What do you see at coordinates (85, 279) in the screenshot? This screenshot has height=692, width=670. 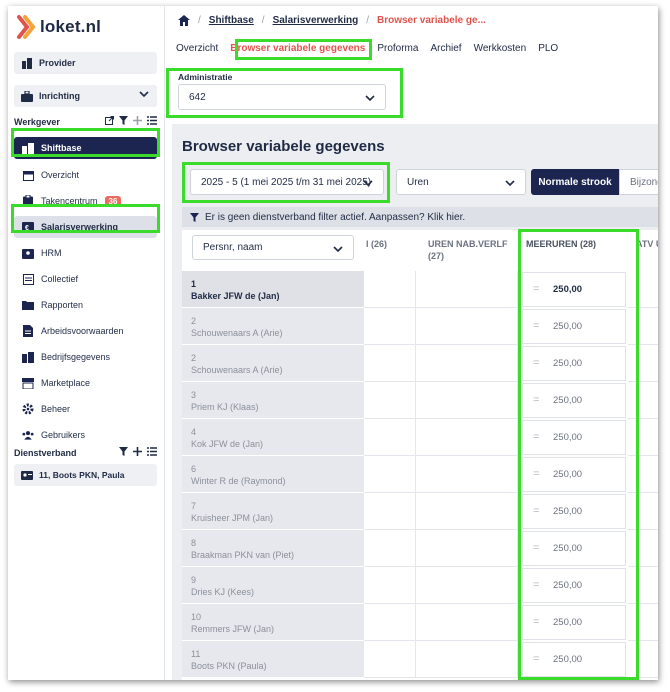 I see `sidebar-item-collectief: Collectief` at bounding box center [85, 279].